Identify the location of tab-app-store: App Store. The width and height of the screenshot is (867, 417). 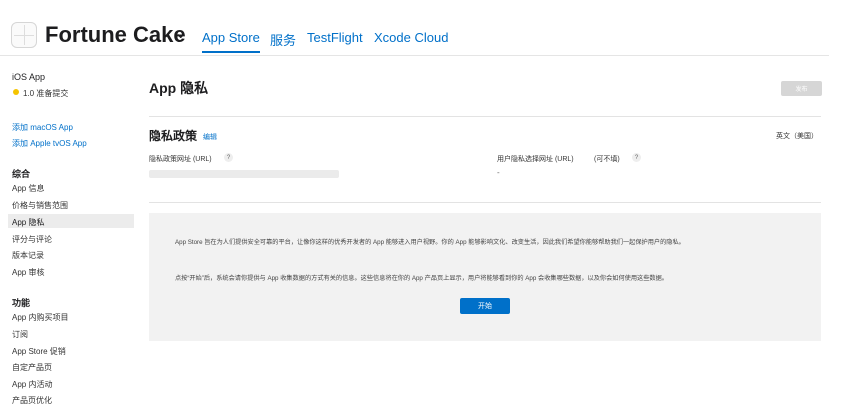
(231, 41).